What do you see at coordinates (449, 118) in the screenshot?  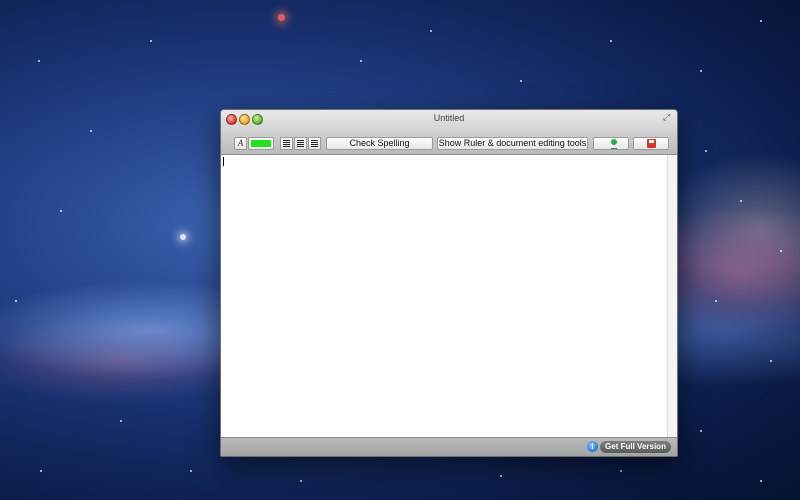 I see `window-title: Untitled` at bounding box center [449, 118].